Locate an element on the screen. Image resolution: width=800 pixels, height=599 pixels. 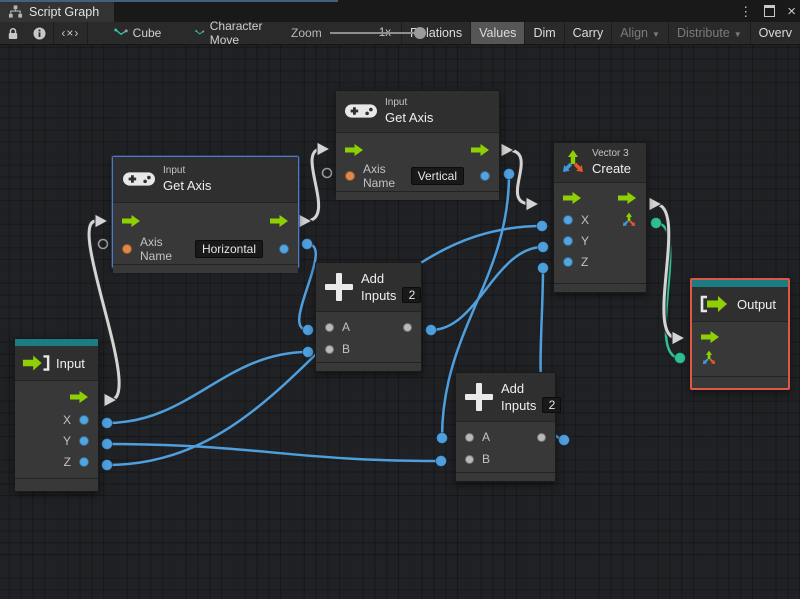
node-input: Input X Y Z is located at coordinates (56, 415).